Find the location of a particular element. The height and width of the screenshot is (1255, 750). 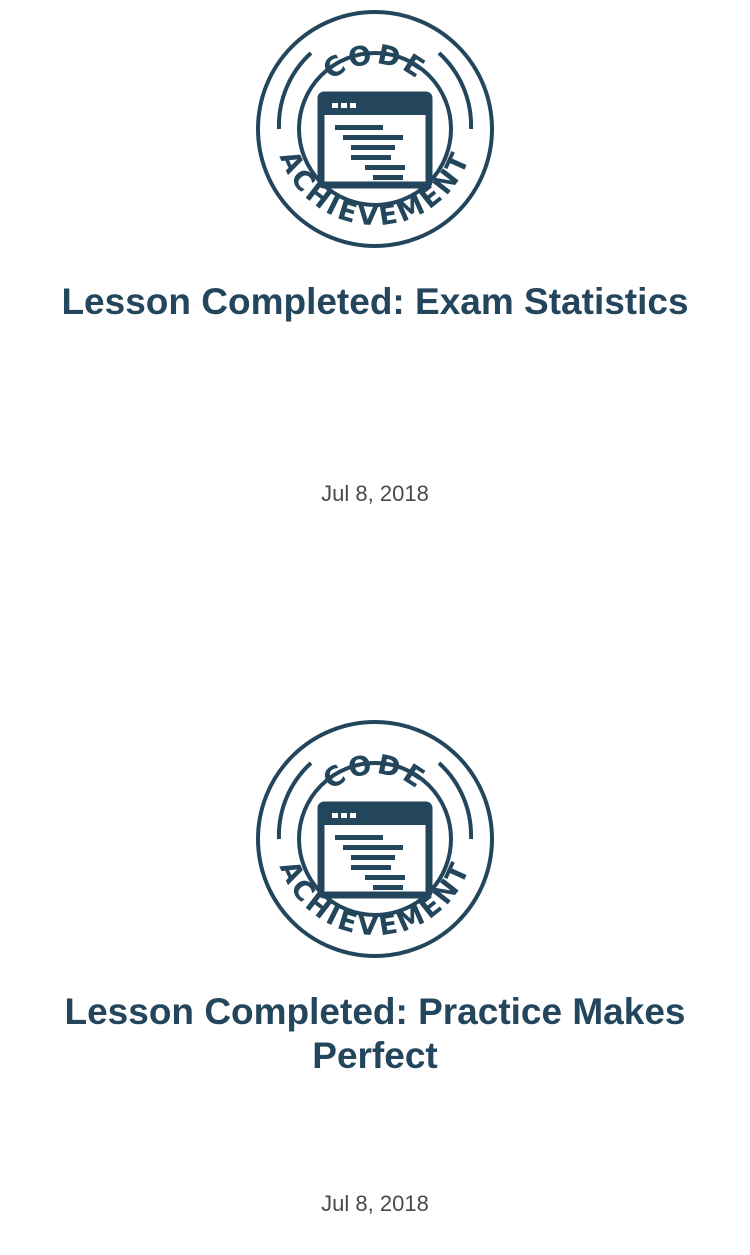

achievement-title: Lesson Completed: Practice Makes Perfect is located at coordinates (375, 1034).